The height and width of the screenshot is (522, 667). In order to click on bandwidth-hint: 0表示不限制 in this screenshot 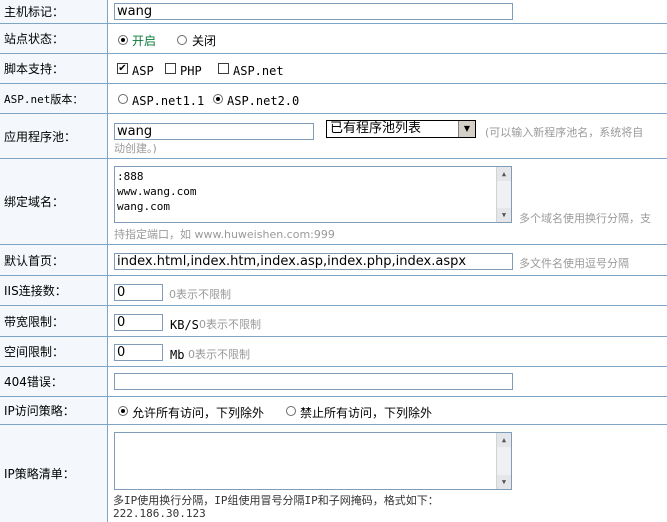, I will do `click(230, 324)`.